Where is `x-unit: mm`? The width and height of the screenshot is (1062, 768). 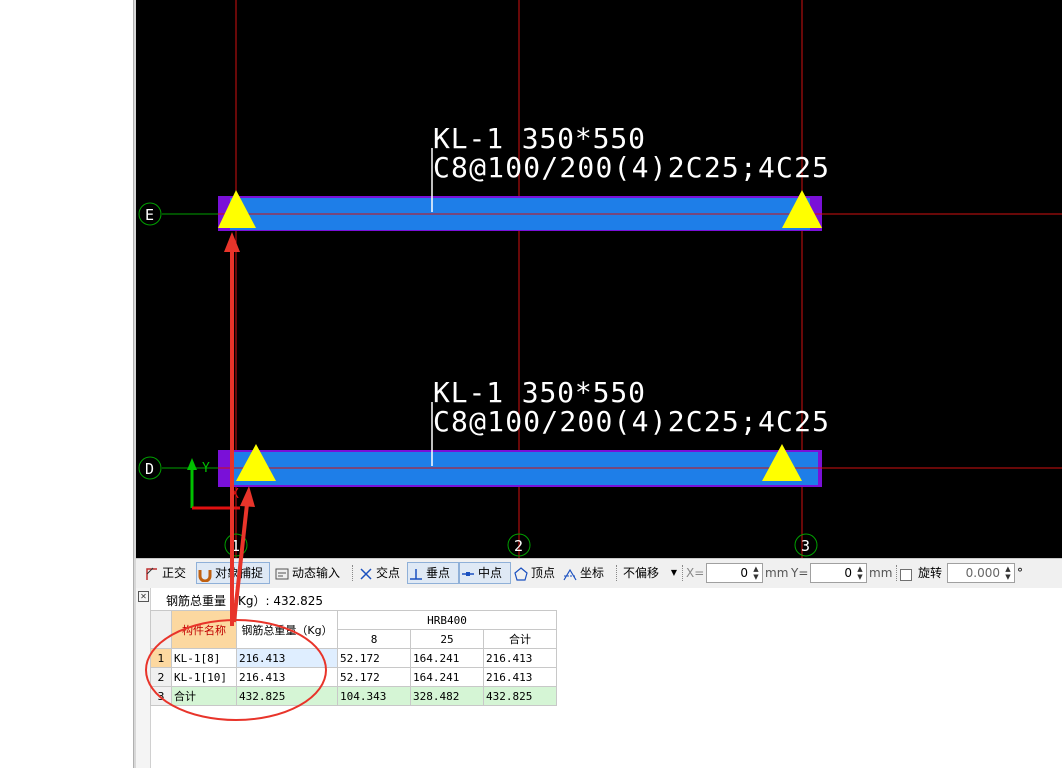
x-unit: mm is located at coordinates (777, 573).